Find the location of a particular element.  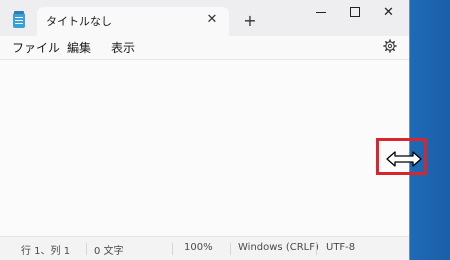

desktop-background is located at coordinates (429, 130).